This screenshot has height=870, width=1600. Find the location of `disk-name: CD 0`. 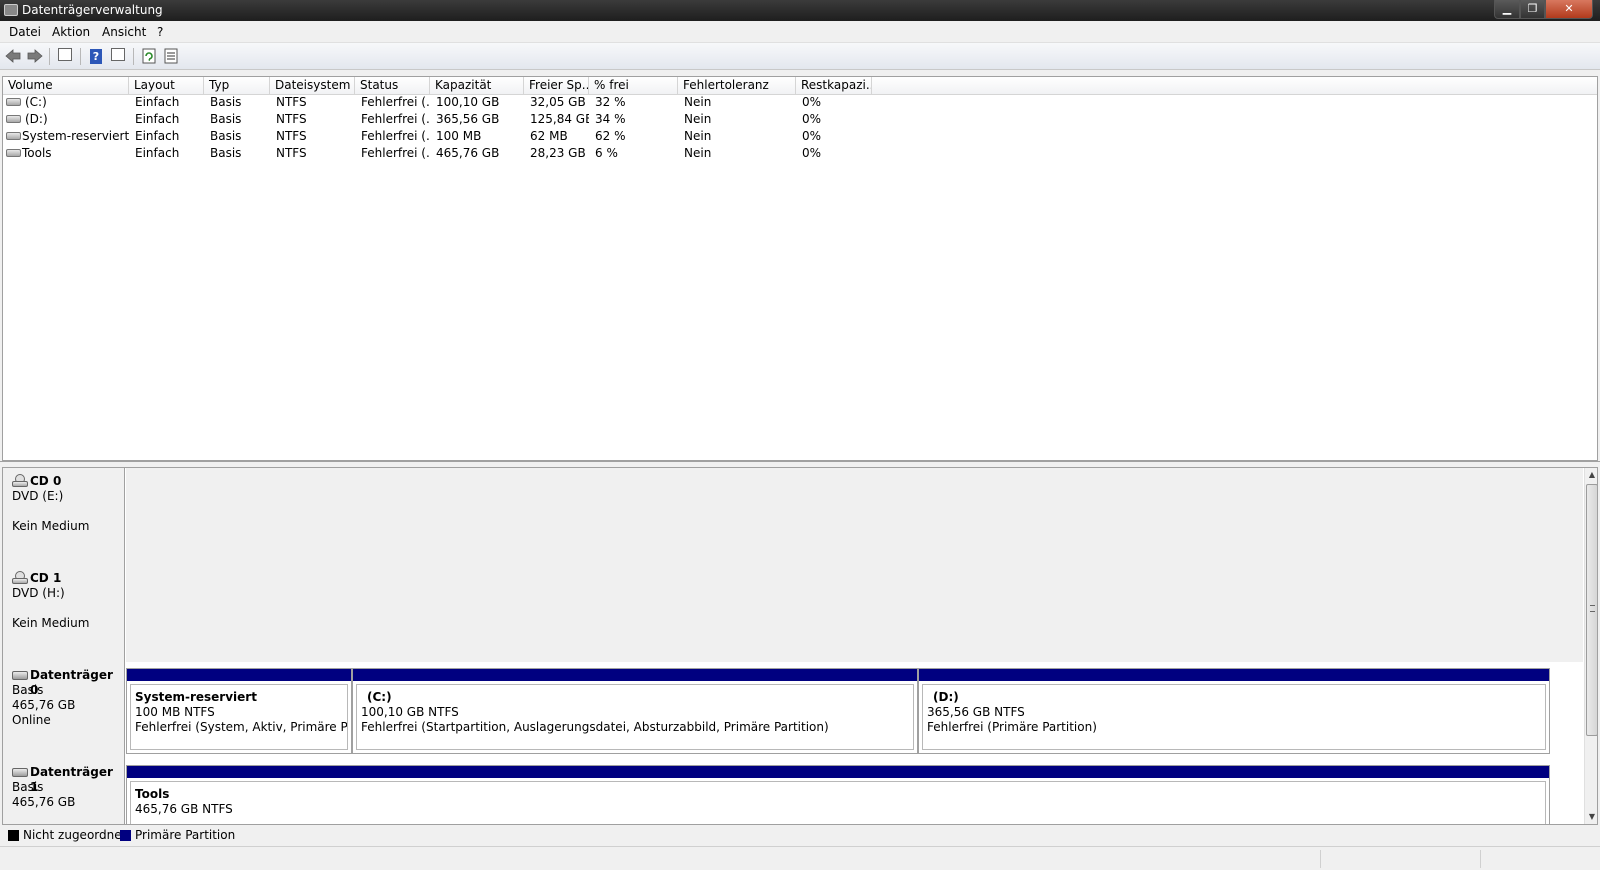

disk-name: CD 0 is located at coordinates (46, 481).